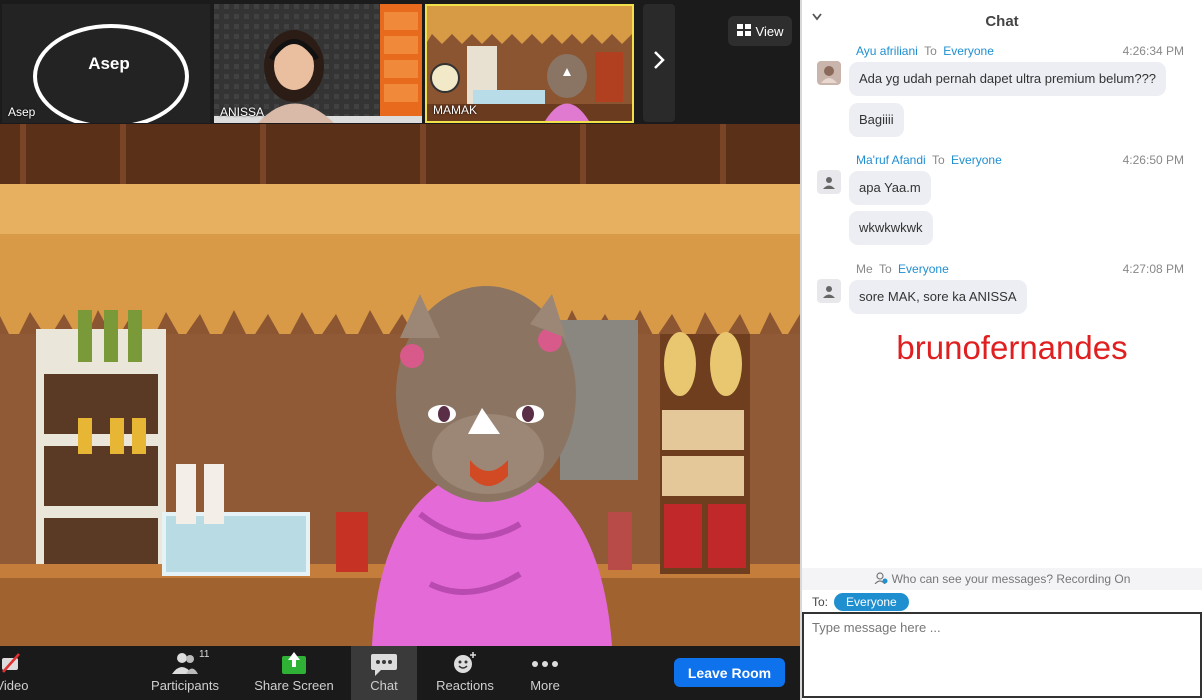 The image size is (1202, 700). What do you see at coordinates (929, 160) in the screenshot?
I see `message-meta: Ma'ruf Afandi To Everyone` at bounding box center [929, 160].